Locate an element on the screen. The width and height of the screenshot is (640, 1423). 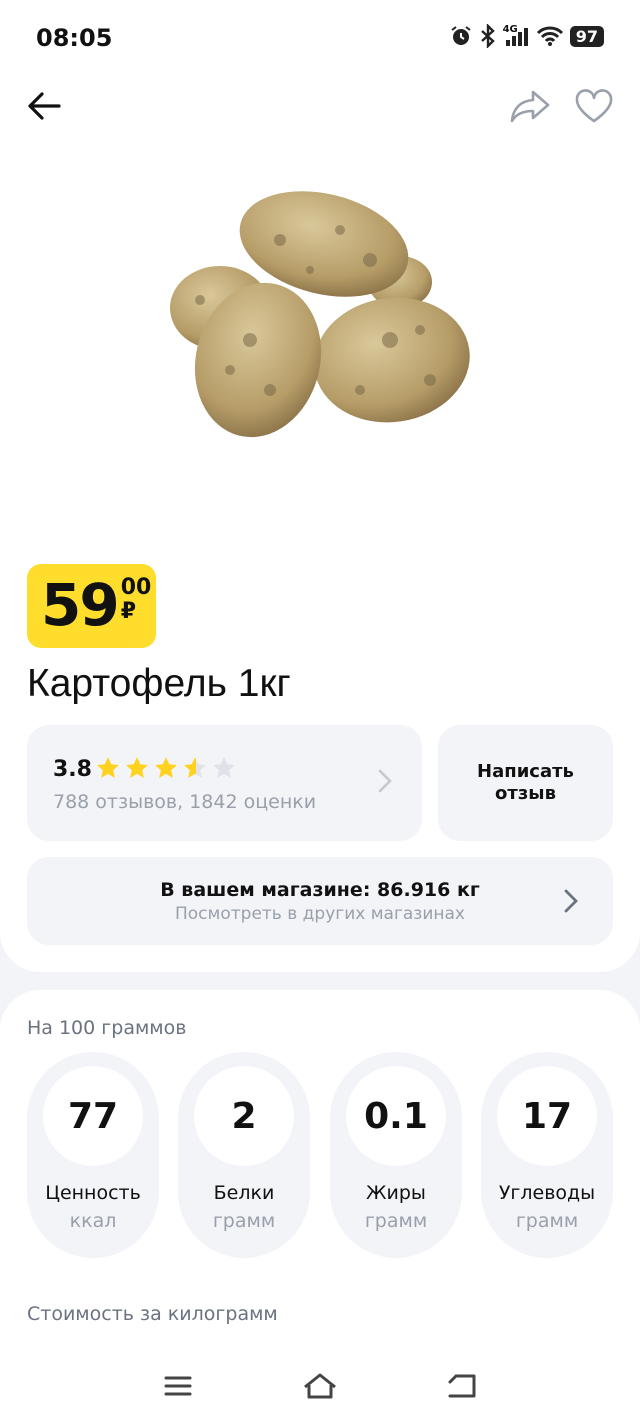
potatoes-photo is located at coordinates (320, 314).